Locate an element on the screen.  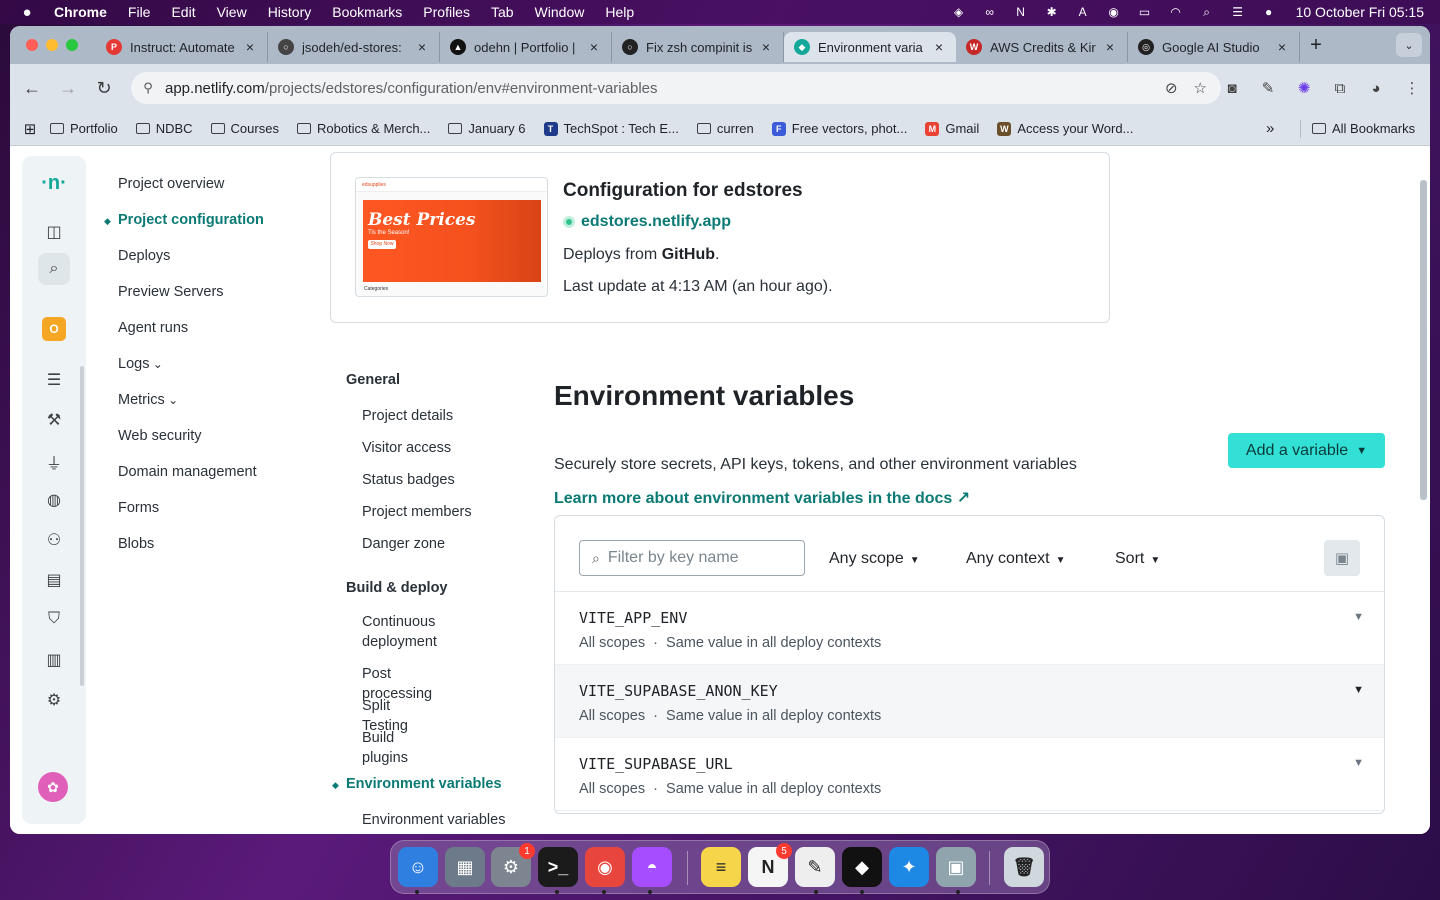
search-icon: ⌕ is located at coordinates (54, 269).